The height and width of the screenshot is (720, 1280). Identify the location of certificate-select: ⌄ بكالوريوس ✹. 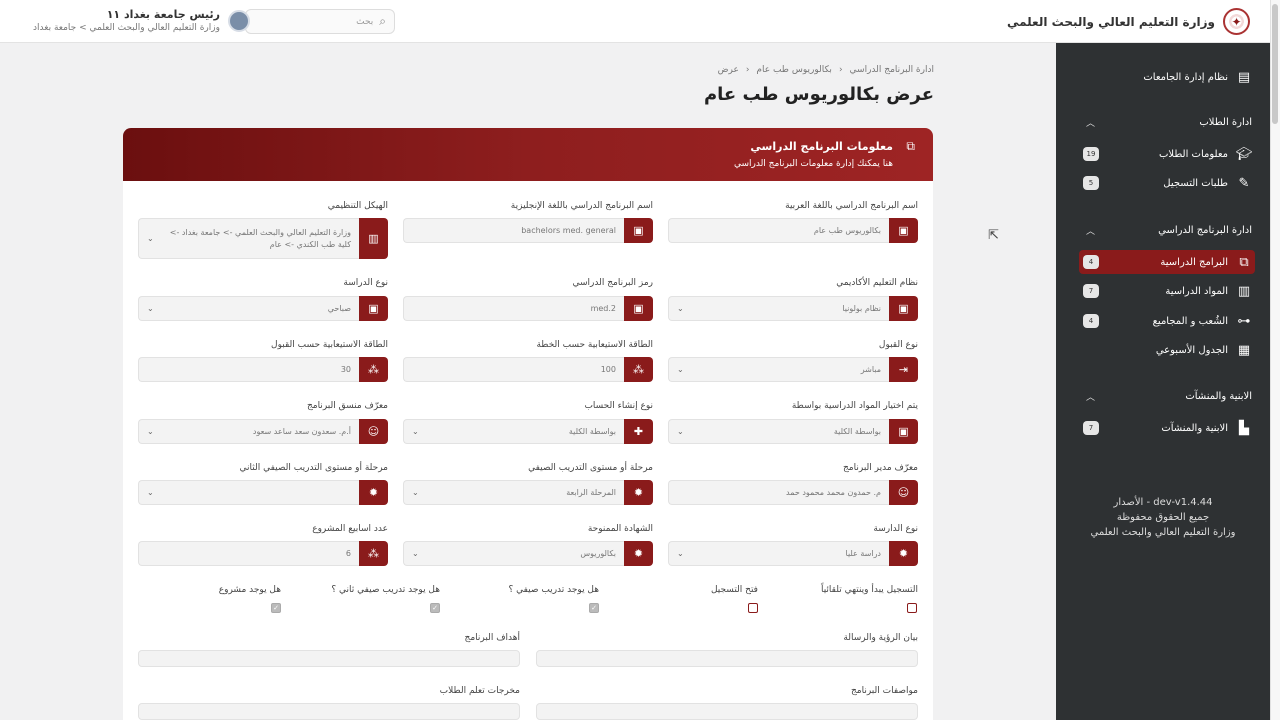
(528, 553).